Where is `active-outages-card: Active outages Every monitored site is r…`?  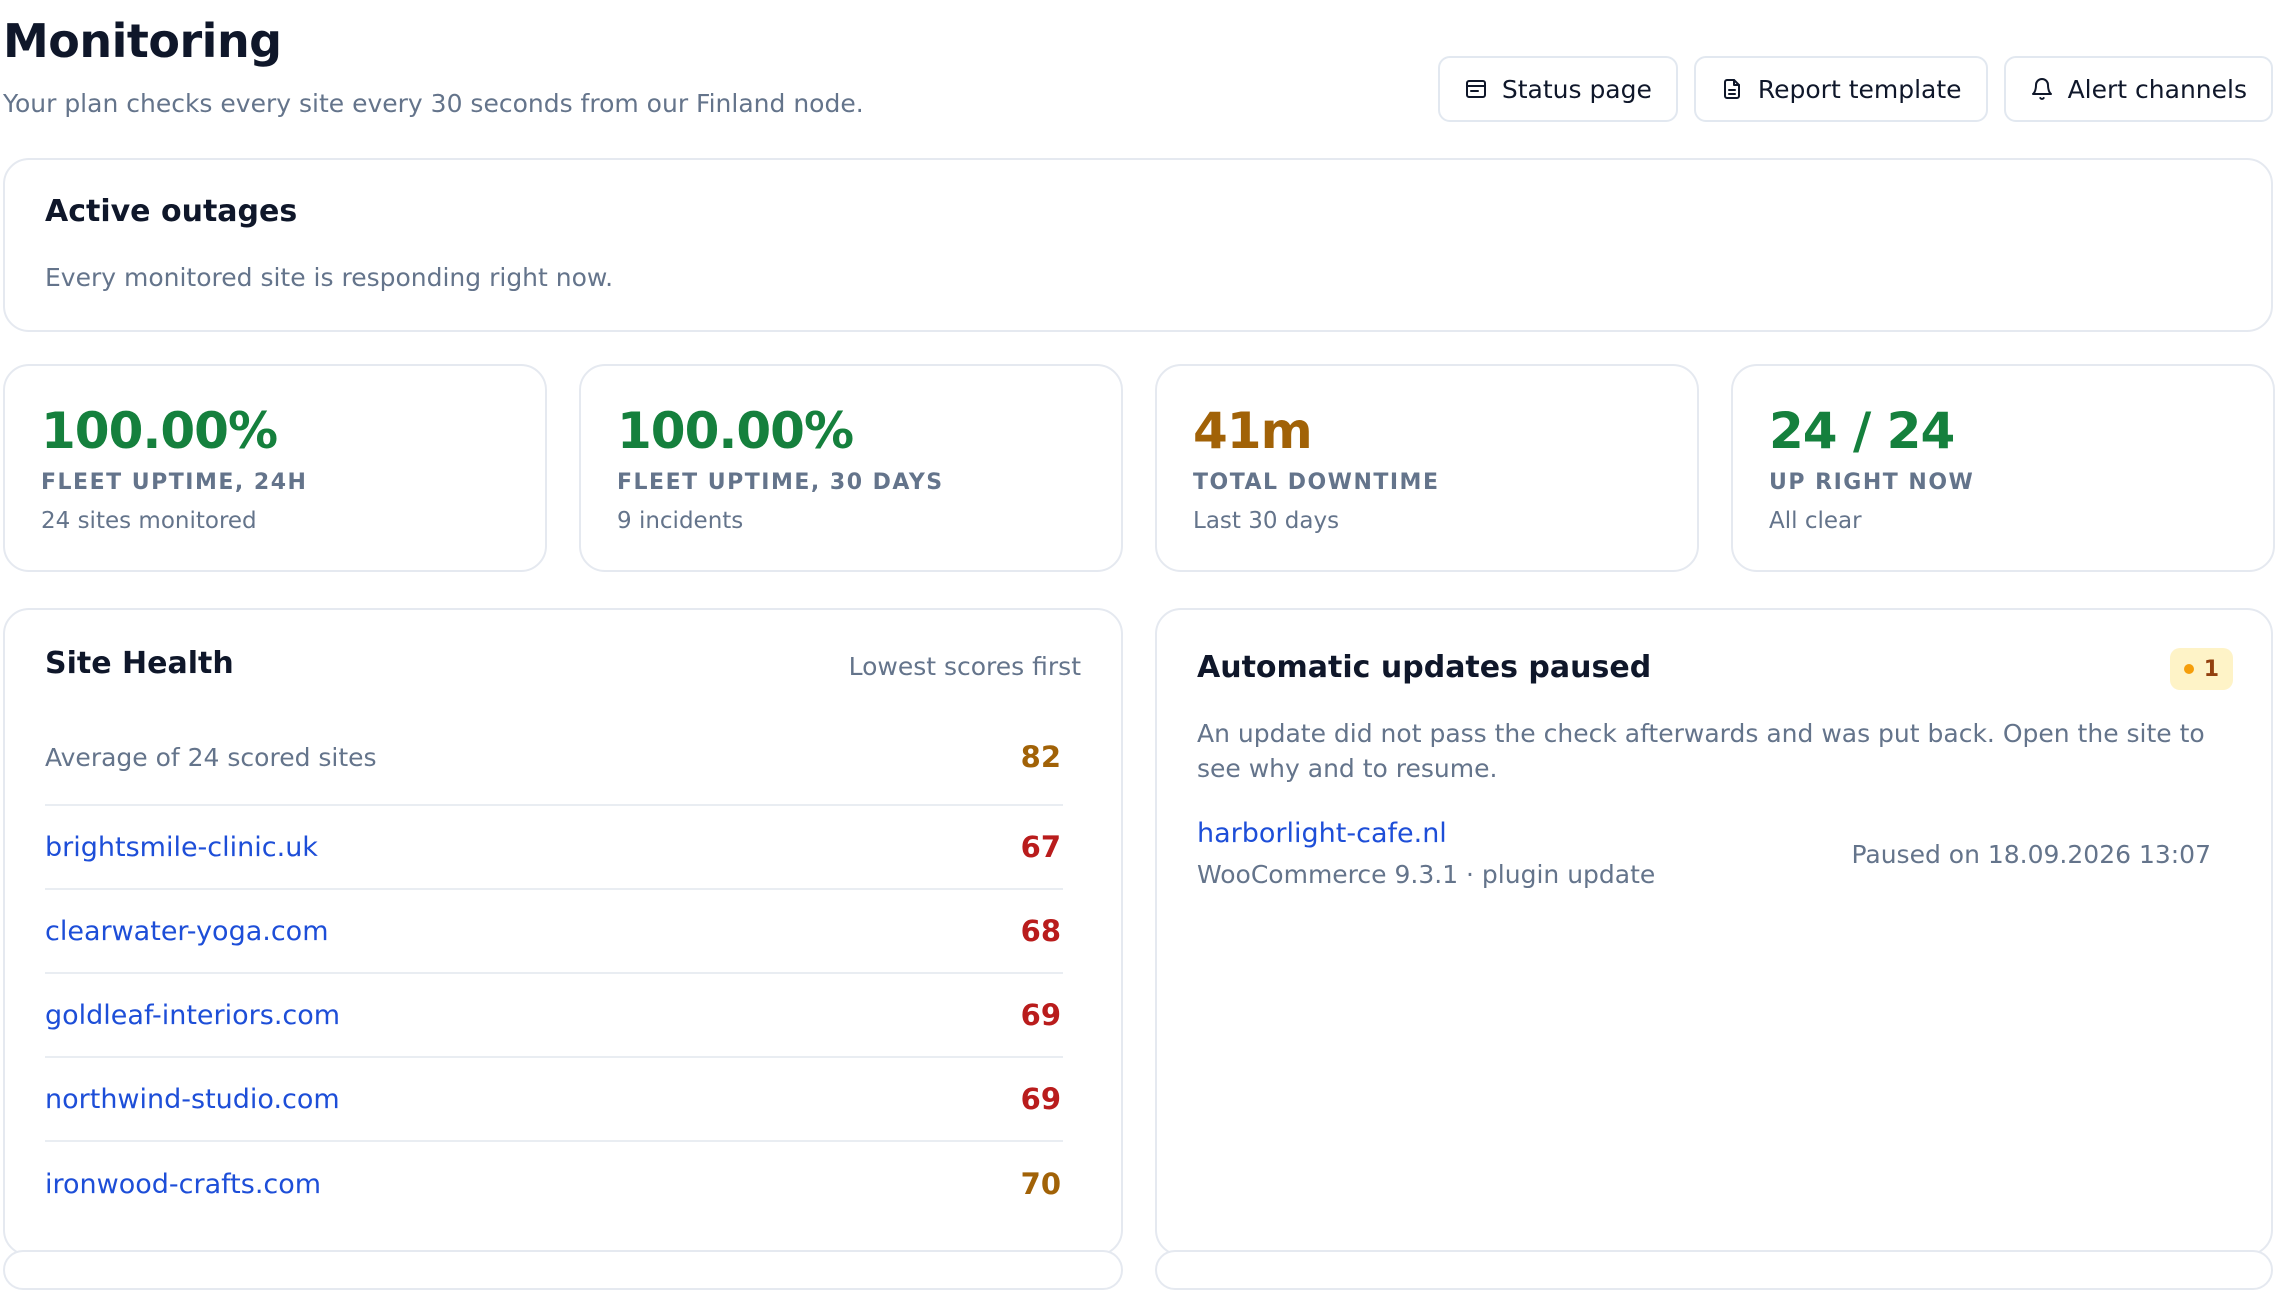 active-outages-card: Active outages Every monitored site is r… is located at coordinates (1138, 245).